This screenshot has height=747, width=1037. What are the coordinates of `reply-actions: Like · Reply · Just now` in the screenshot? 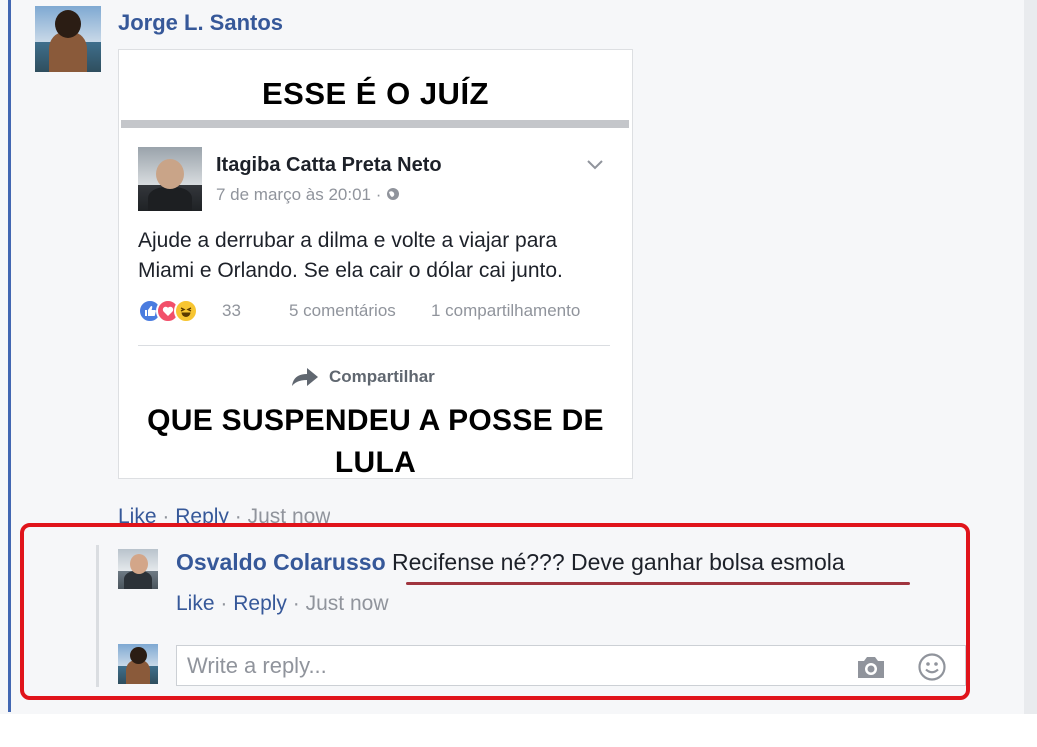 It's located at (282, 604).